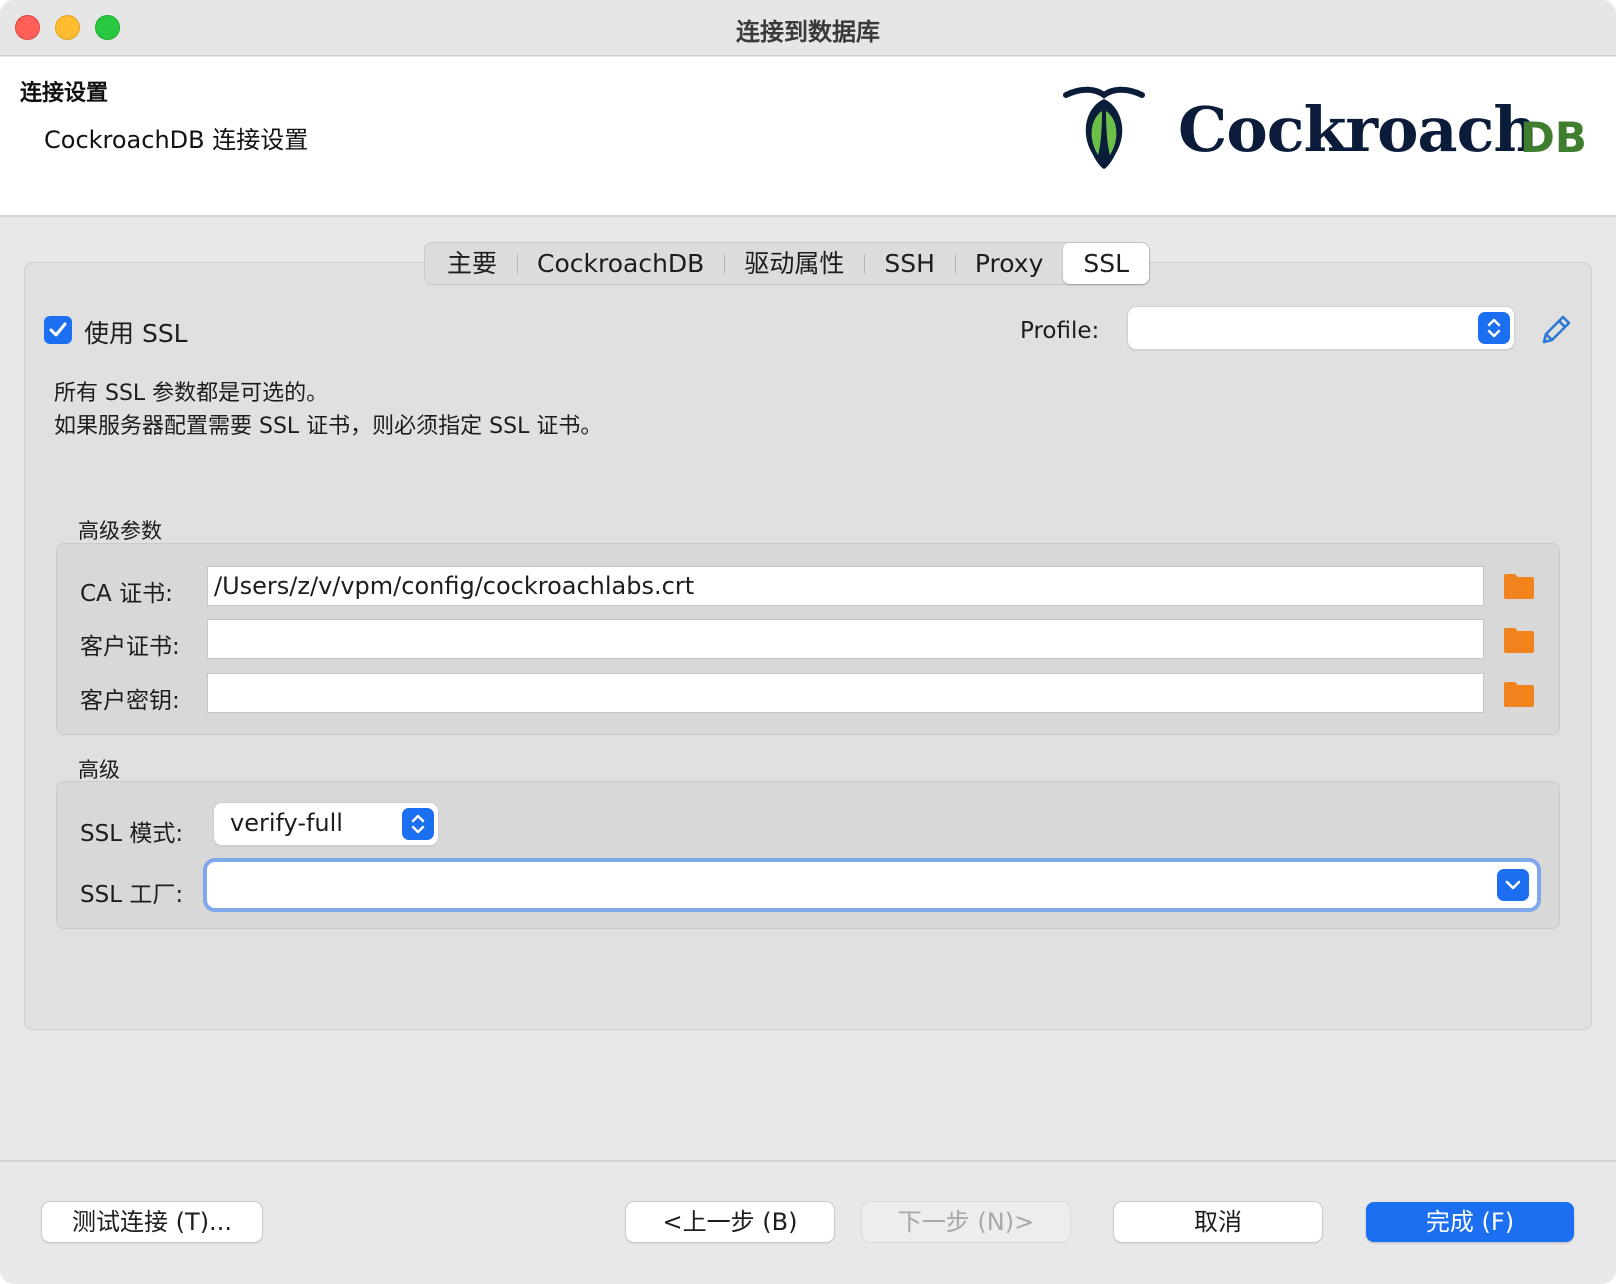  I want to click on advanced-params-label: 高级参数, so click(120, 531).